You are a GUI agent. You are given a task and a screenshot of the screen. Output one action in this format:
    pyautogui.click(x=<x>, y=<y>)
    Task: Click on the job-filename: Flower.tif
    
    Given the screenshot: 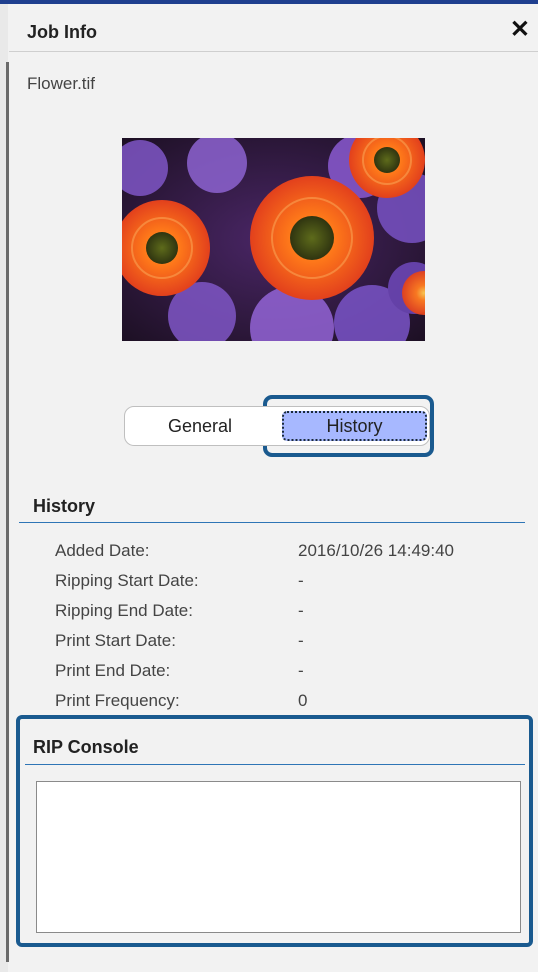 What is the action you would take?
    pyautogui.click(x=61, y=83)
    